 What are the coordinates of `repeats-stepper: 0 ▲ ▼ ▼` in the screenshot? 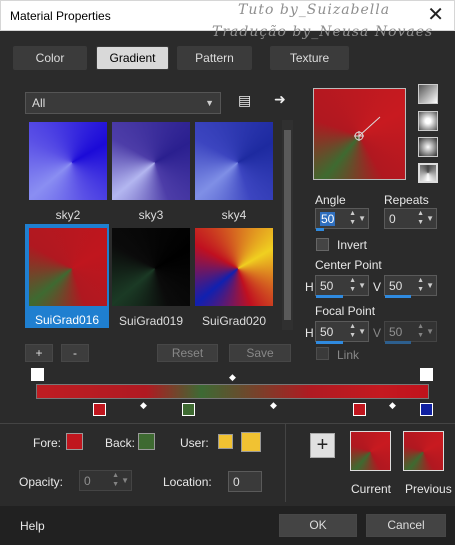 It's located at (410, 218).